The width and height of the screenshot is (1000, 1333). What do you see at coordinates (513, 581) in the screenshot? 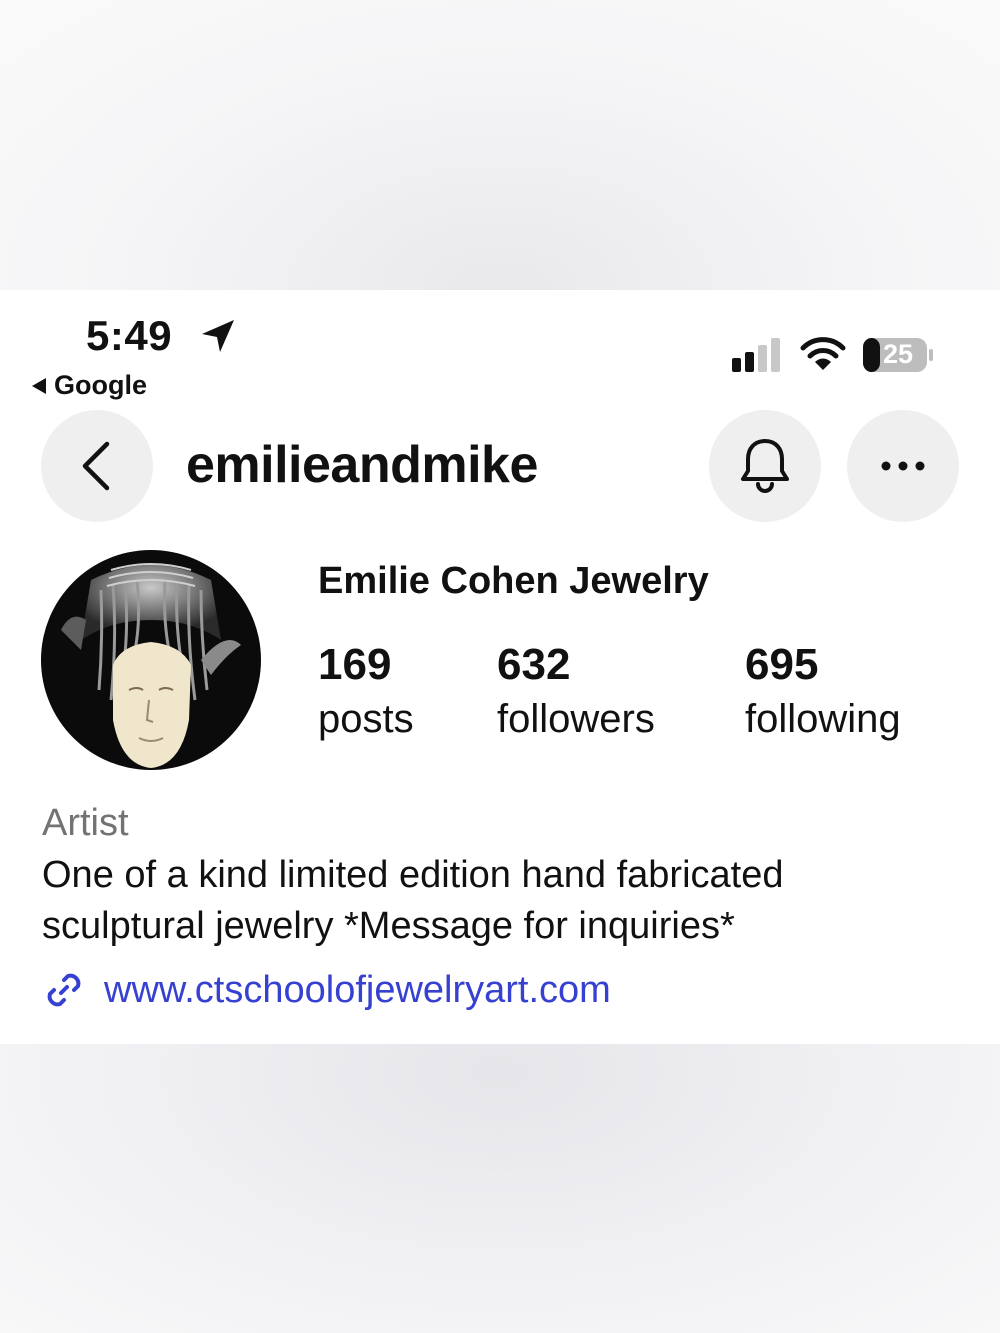
I see `display-name: Emilie Cohen Jewelry` at bounding box center [513, 581].